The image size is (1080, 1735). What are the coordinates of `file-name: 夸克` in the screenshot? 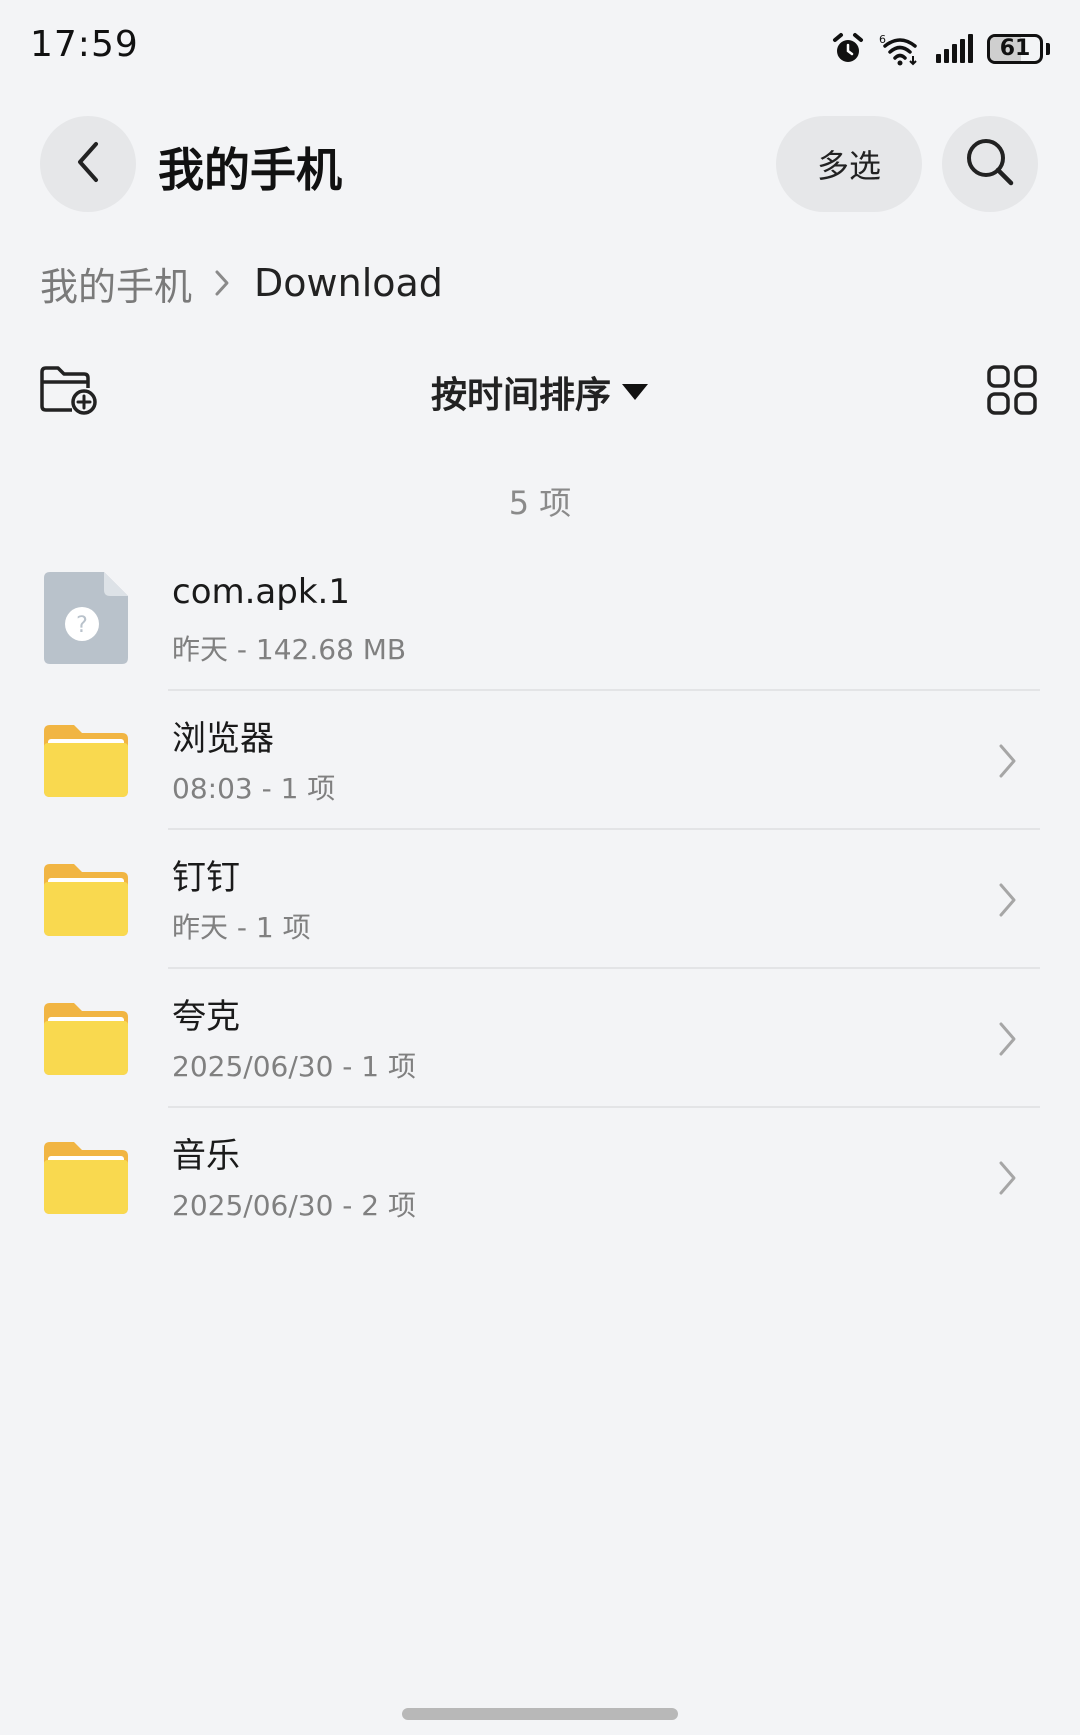 It's located at (206, 1017).